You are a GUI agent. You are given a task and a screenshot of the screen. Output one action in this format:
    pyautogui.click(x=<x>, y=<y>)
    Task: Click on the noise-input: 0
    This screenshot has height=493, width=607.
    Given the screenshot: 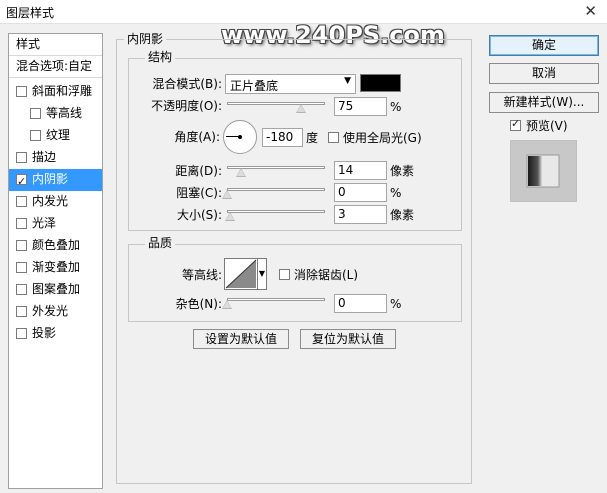 What is the action you would take?
    pyautogui.click(x=360, y=303)
    